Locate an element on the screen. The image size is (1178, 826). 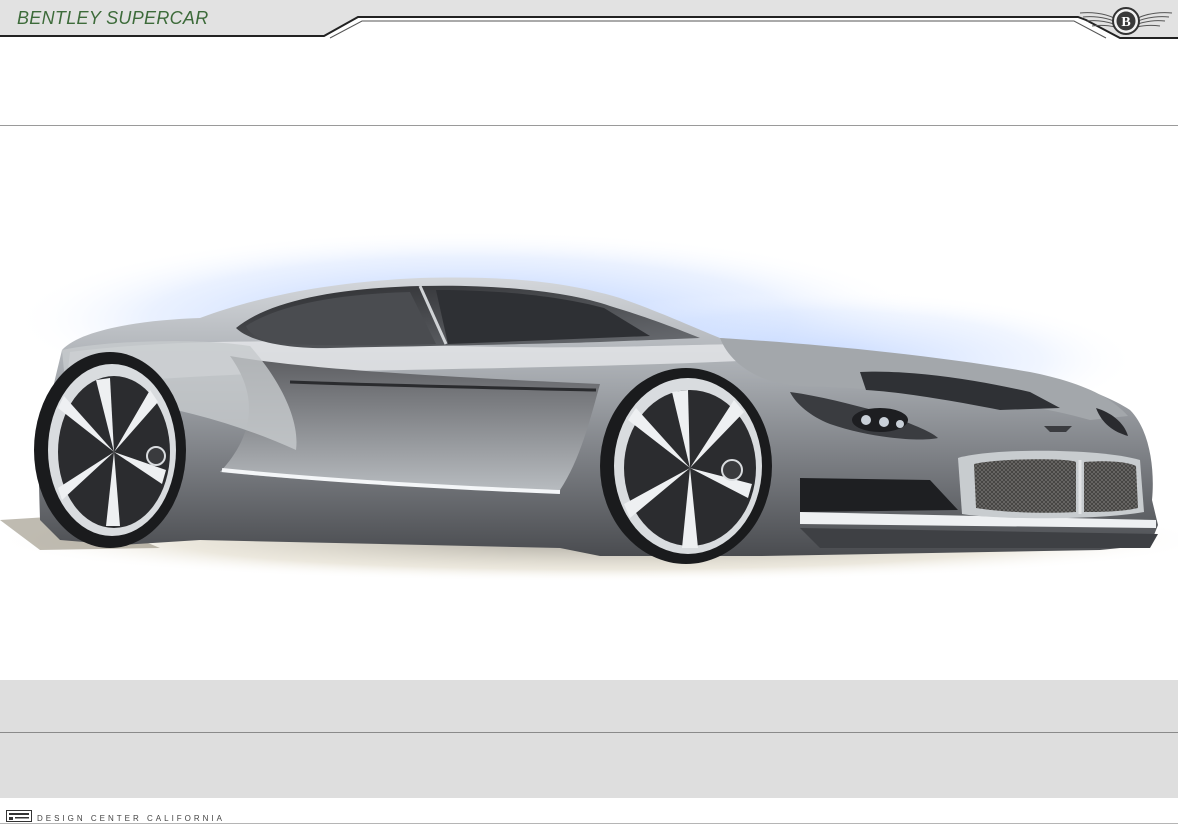
footer: DESIGN CENTER CALIFORNIA is located at coordinates (589, 816).